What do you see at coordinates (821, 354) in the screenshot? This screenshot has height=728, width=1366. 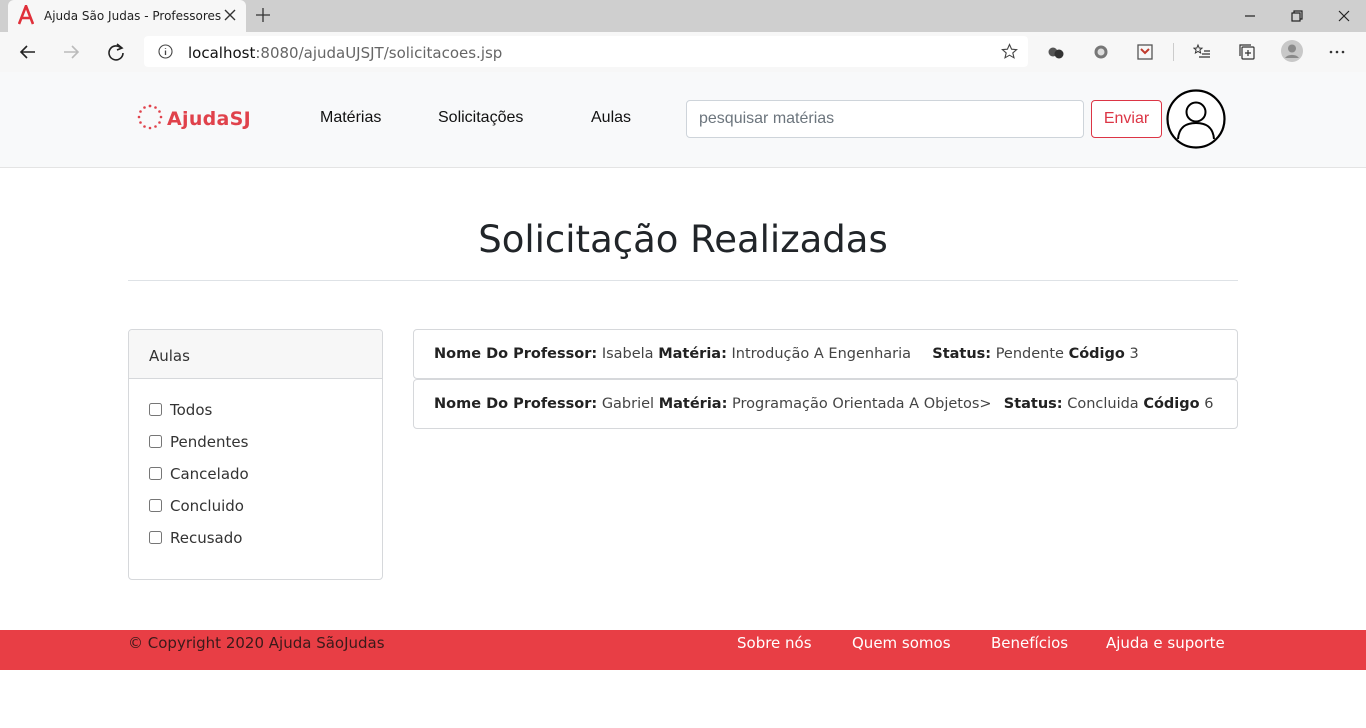 I see `subject-value: Introdução A Engenharia` at bounding box center [821, 354].